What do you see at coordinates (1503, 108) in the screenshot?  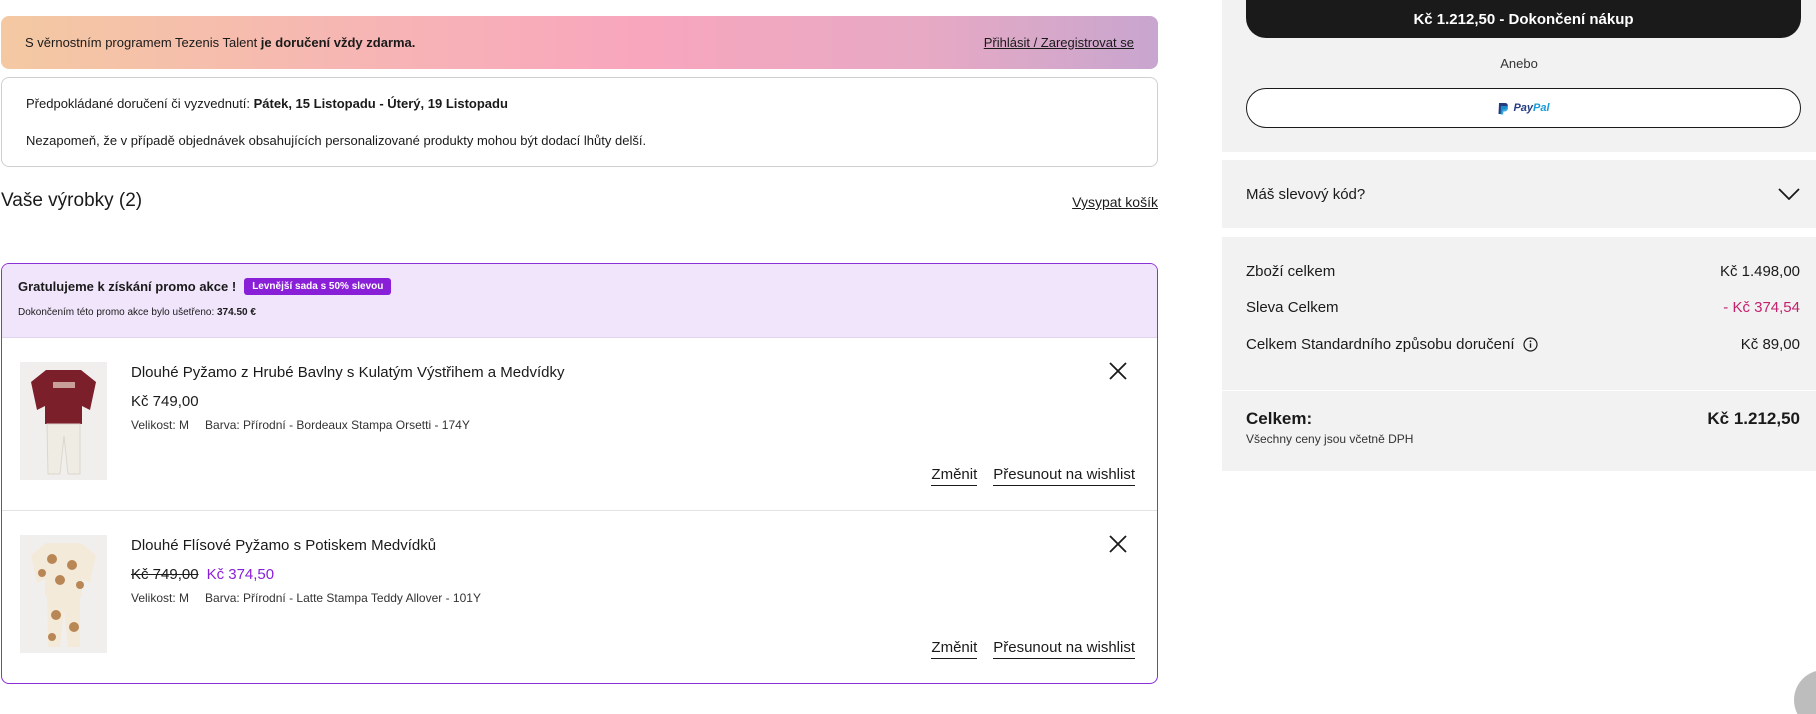 I see `paypal-icon` at bounding box center [1503, 108].